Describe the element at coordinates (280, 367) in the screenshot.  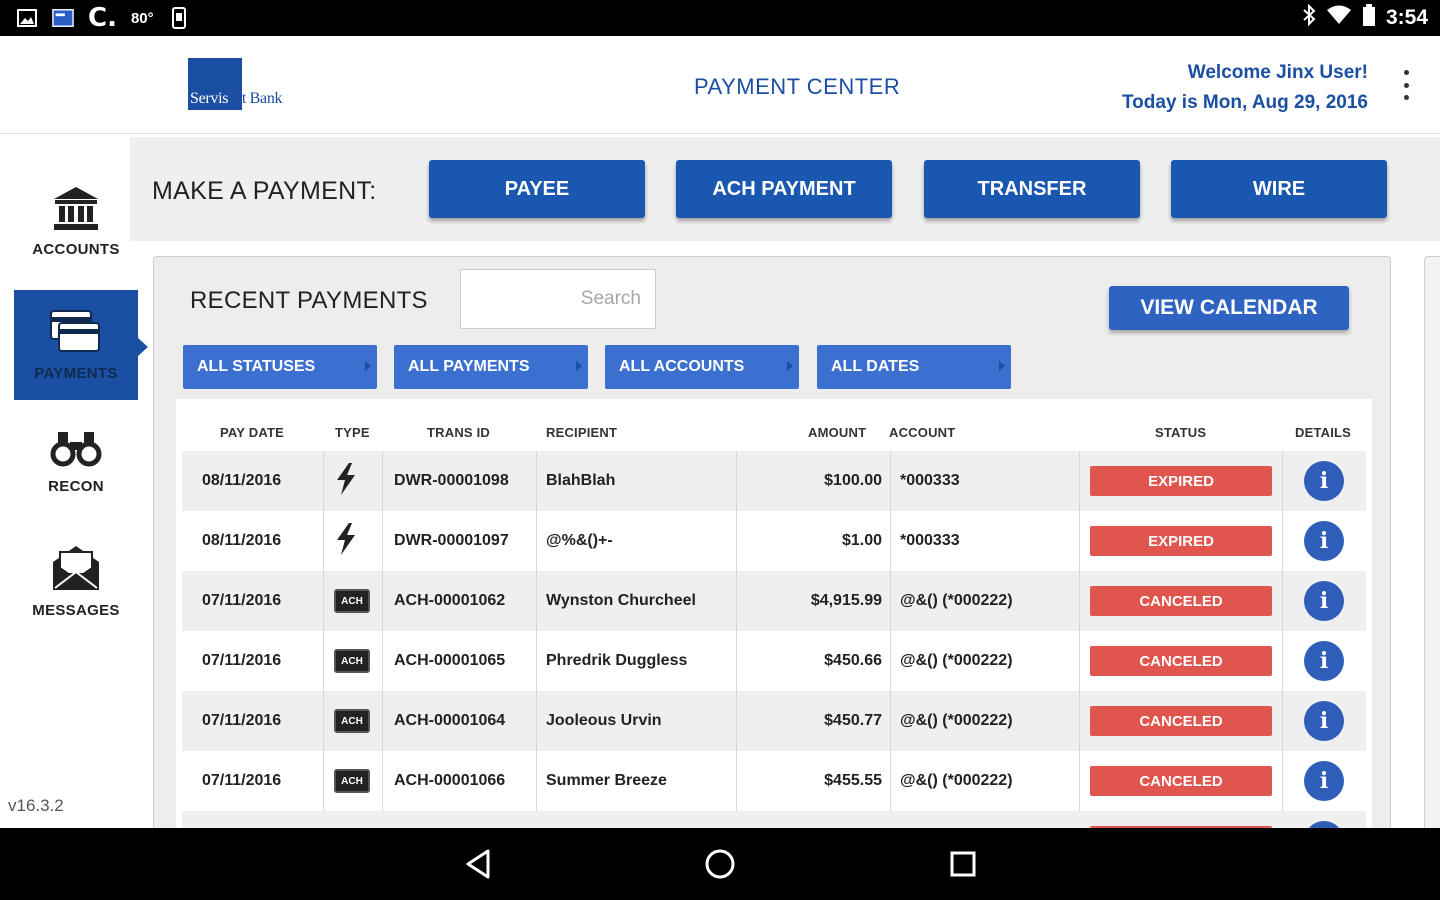
I see `filter-statuses: ALL STATUSES` at that location.